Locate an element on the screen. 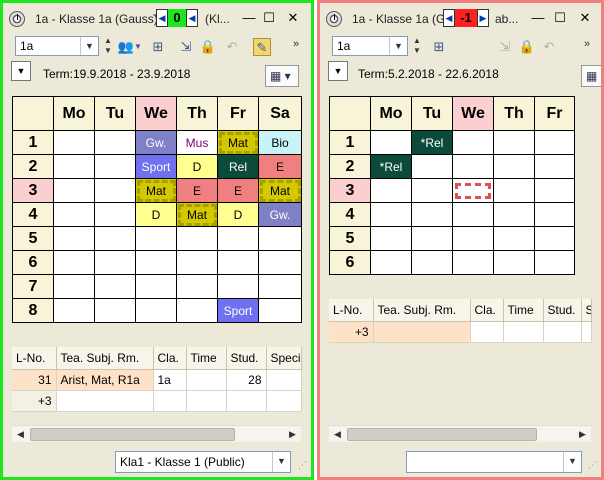 The width and height of the screenshot is (604, 480). scroll-left-icon: ◀ is located at coordinates (337, 434).